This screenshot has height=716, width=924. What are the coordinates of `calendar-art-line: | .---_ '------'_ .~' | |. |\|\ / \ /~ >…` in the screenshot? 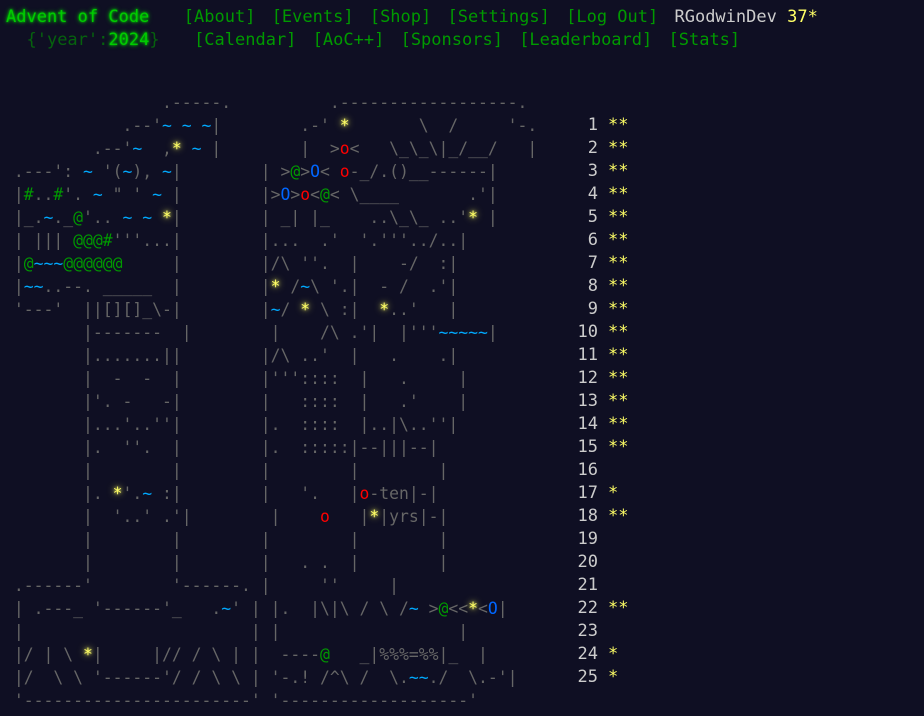 It's located at (260, 608).